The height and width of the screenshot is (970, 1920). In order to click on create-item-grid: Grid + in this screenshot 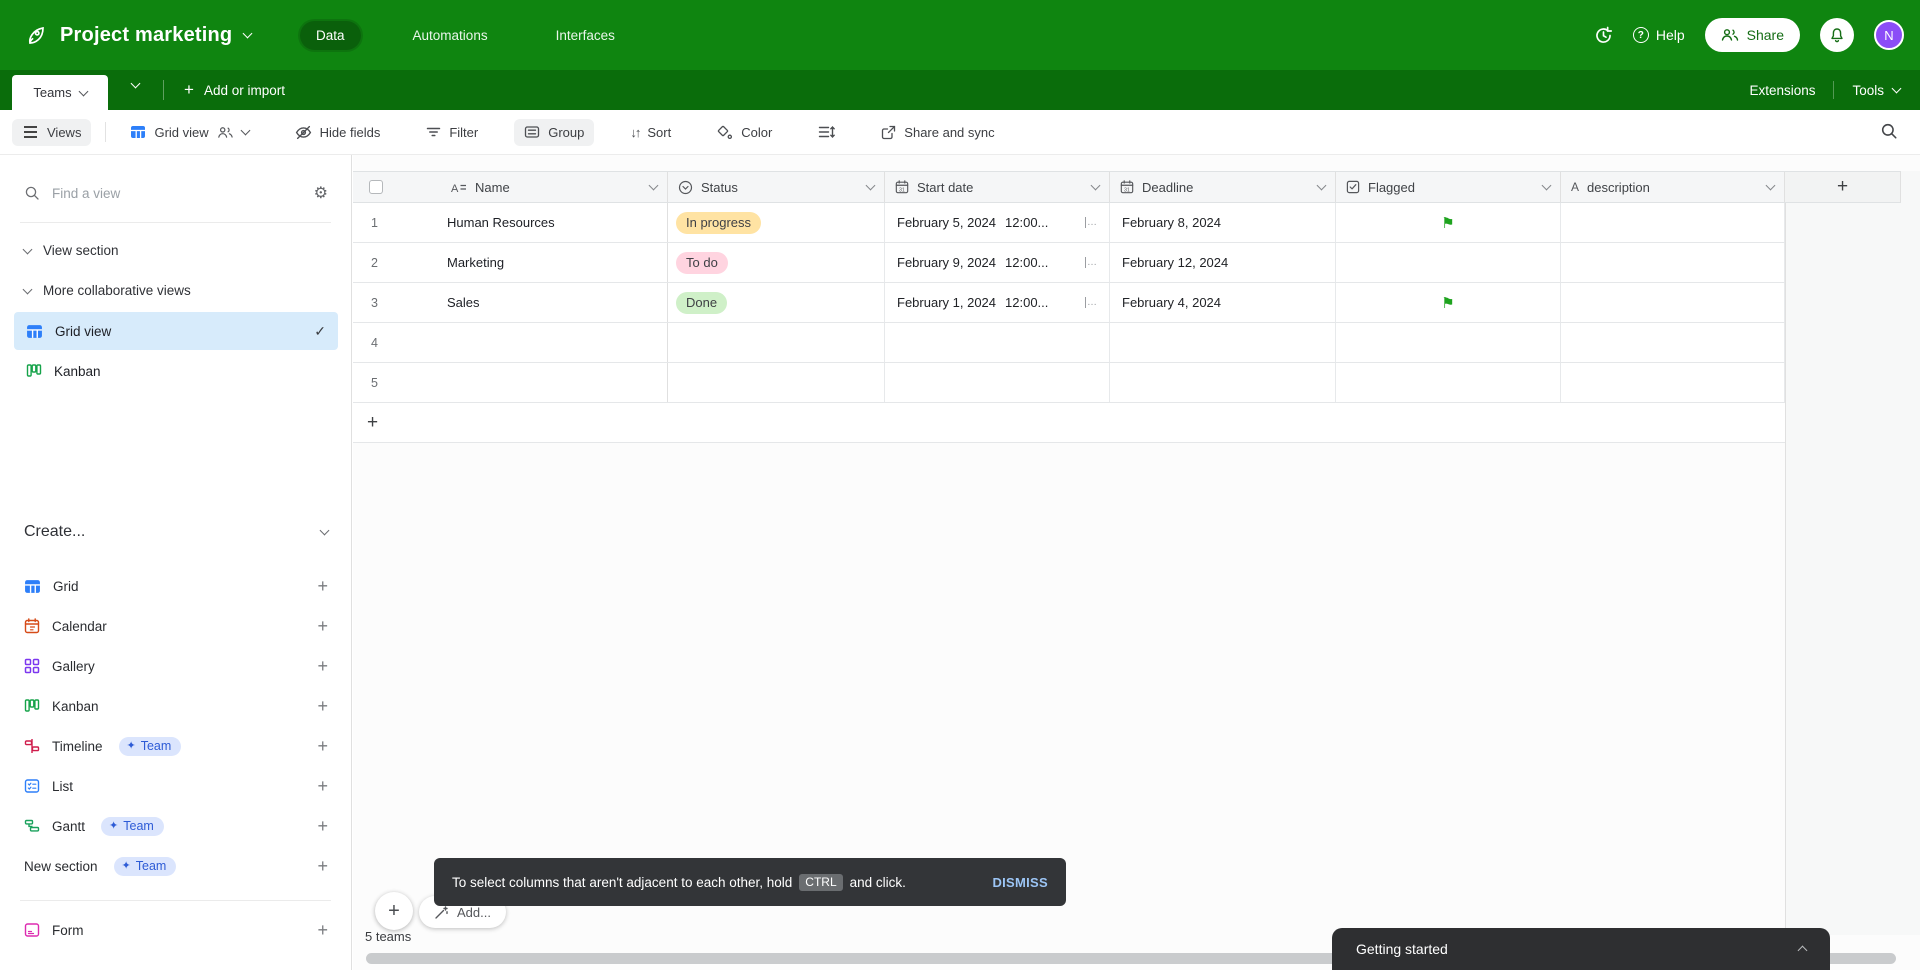, I will do `click(176, 586)`.